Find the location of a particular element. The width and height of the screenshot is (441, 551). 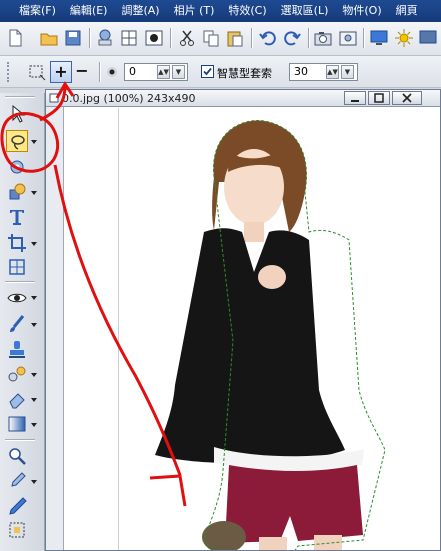

close-button is located at coordinates (407, 98).